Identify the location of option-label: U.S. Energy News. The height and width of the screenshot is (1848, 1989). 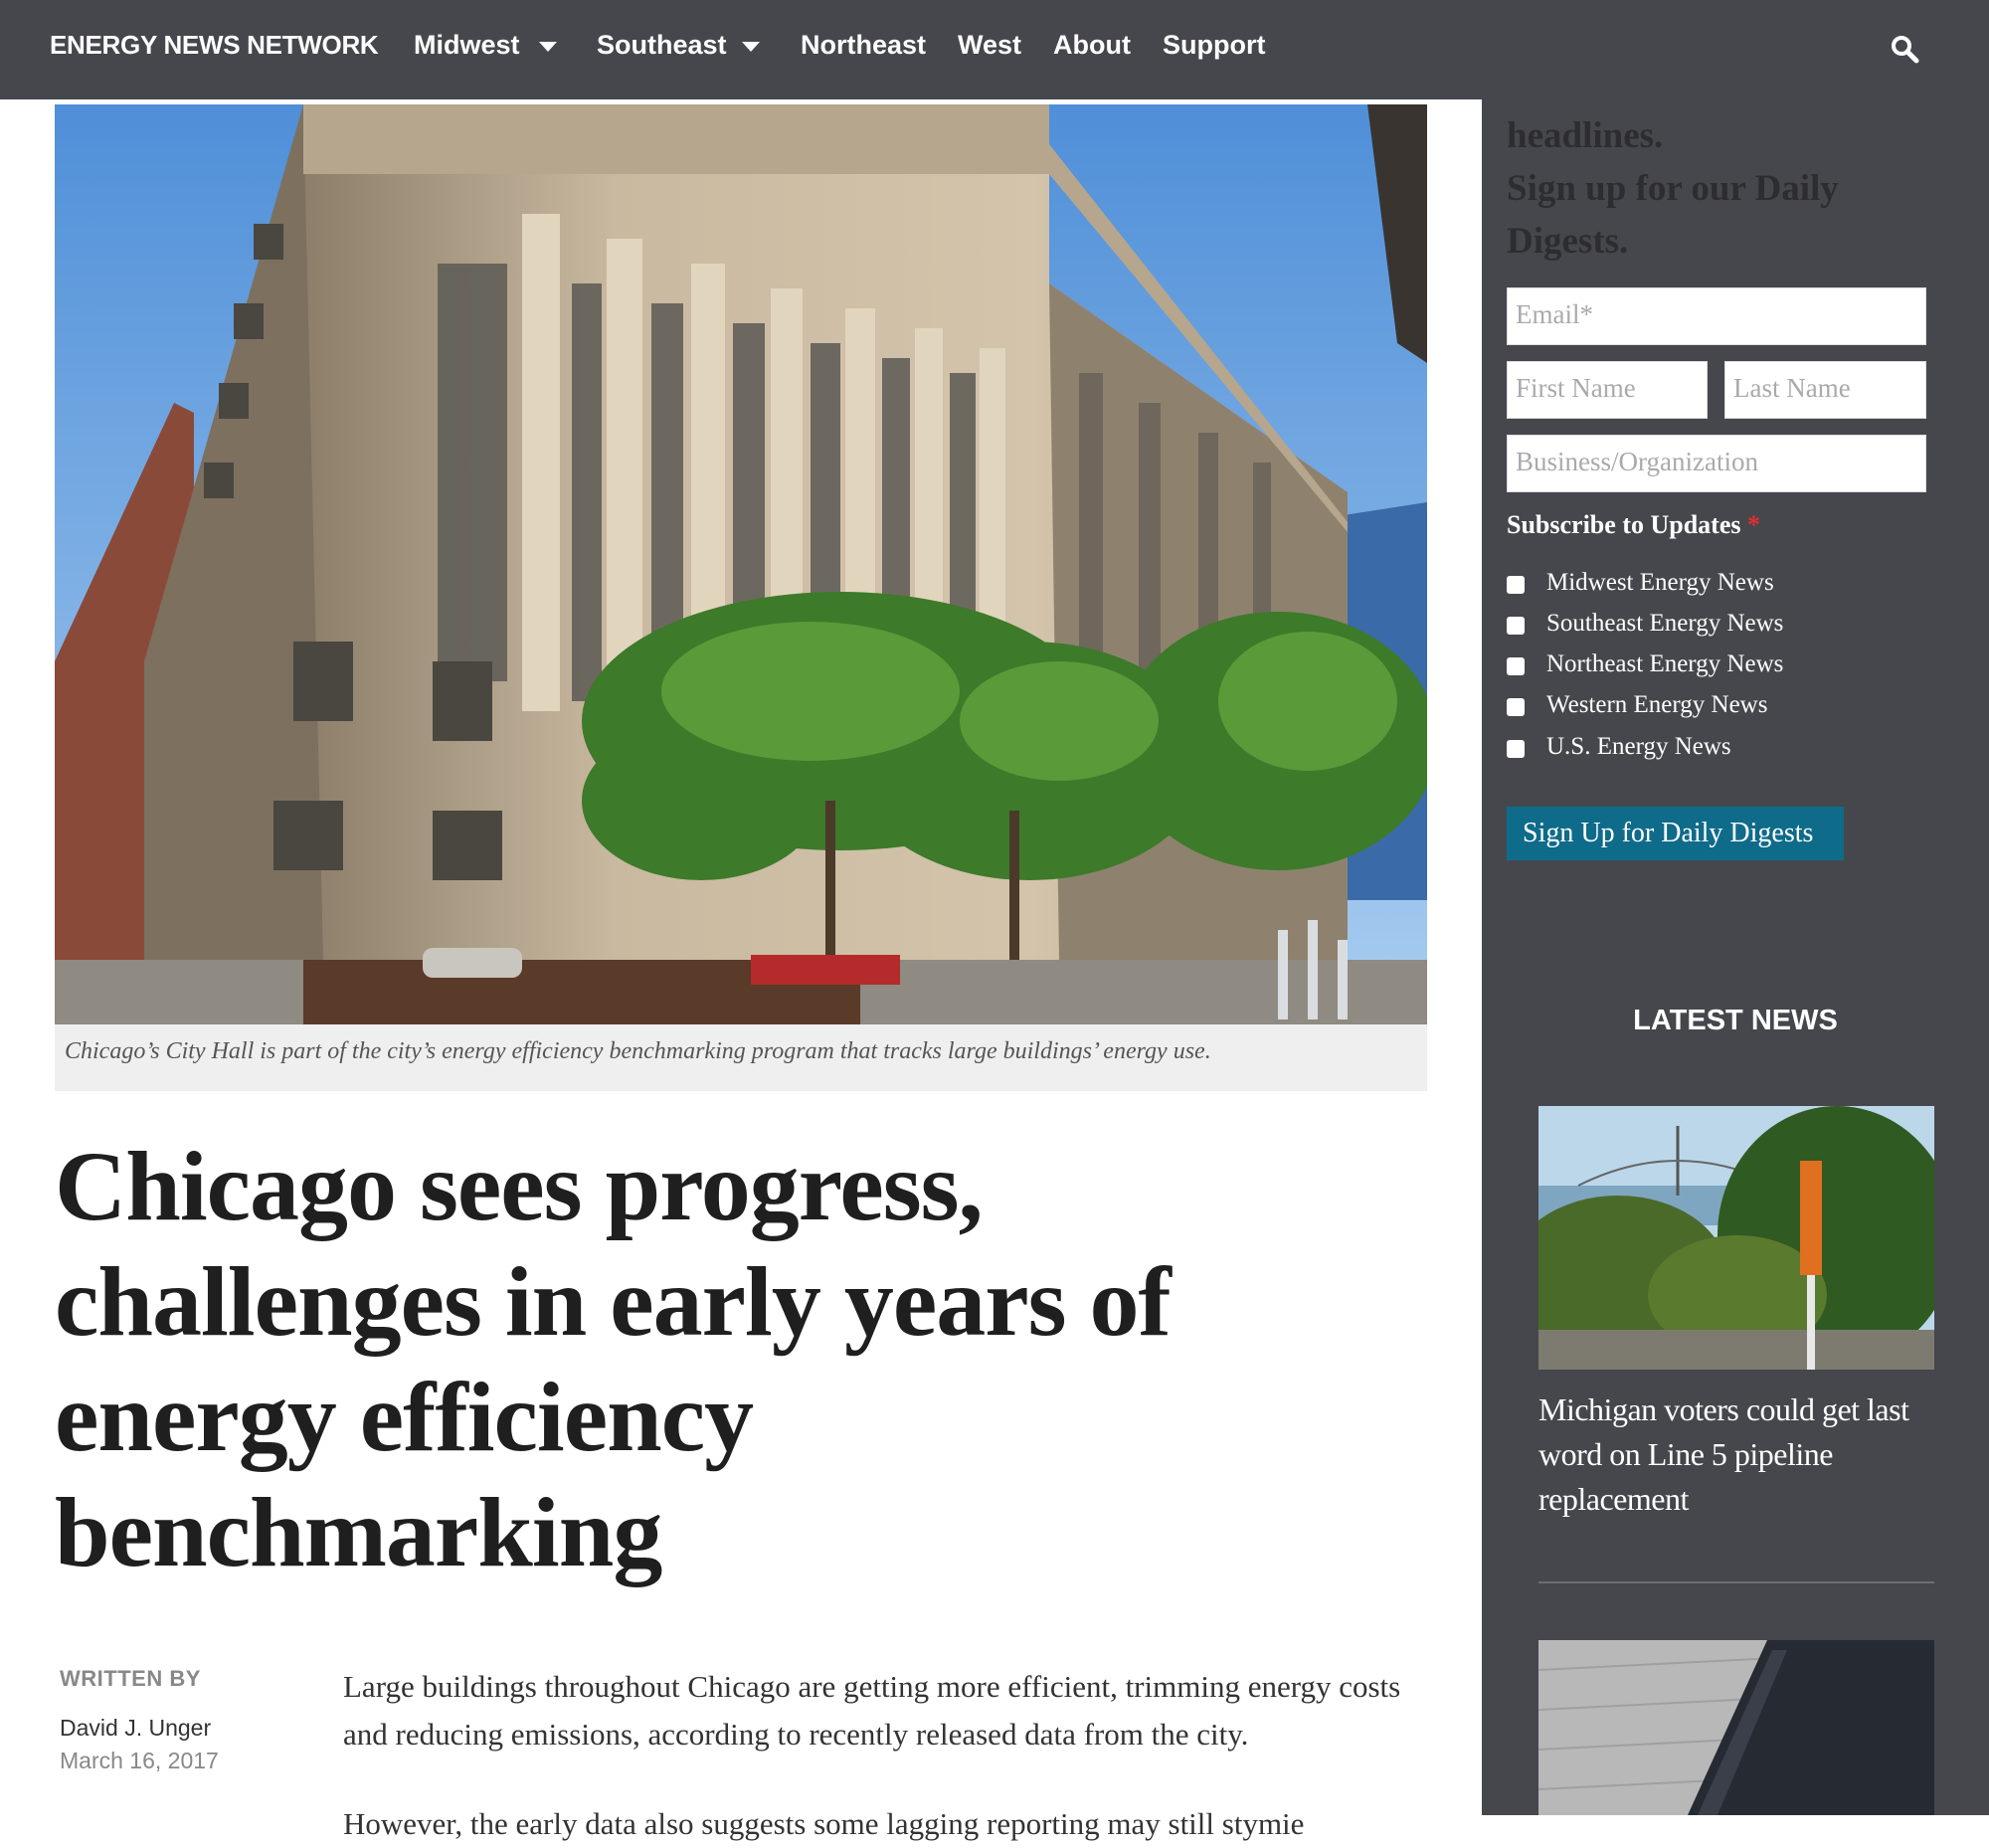
(1638, 747).